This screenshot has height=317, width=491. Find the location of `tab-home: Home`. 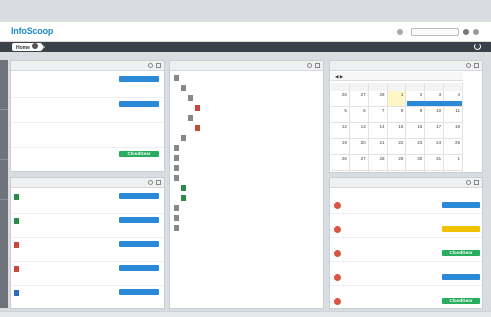

tab-home: Home is located at coordinates (27, 47).